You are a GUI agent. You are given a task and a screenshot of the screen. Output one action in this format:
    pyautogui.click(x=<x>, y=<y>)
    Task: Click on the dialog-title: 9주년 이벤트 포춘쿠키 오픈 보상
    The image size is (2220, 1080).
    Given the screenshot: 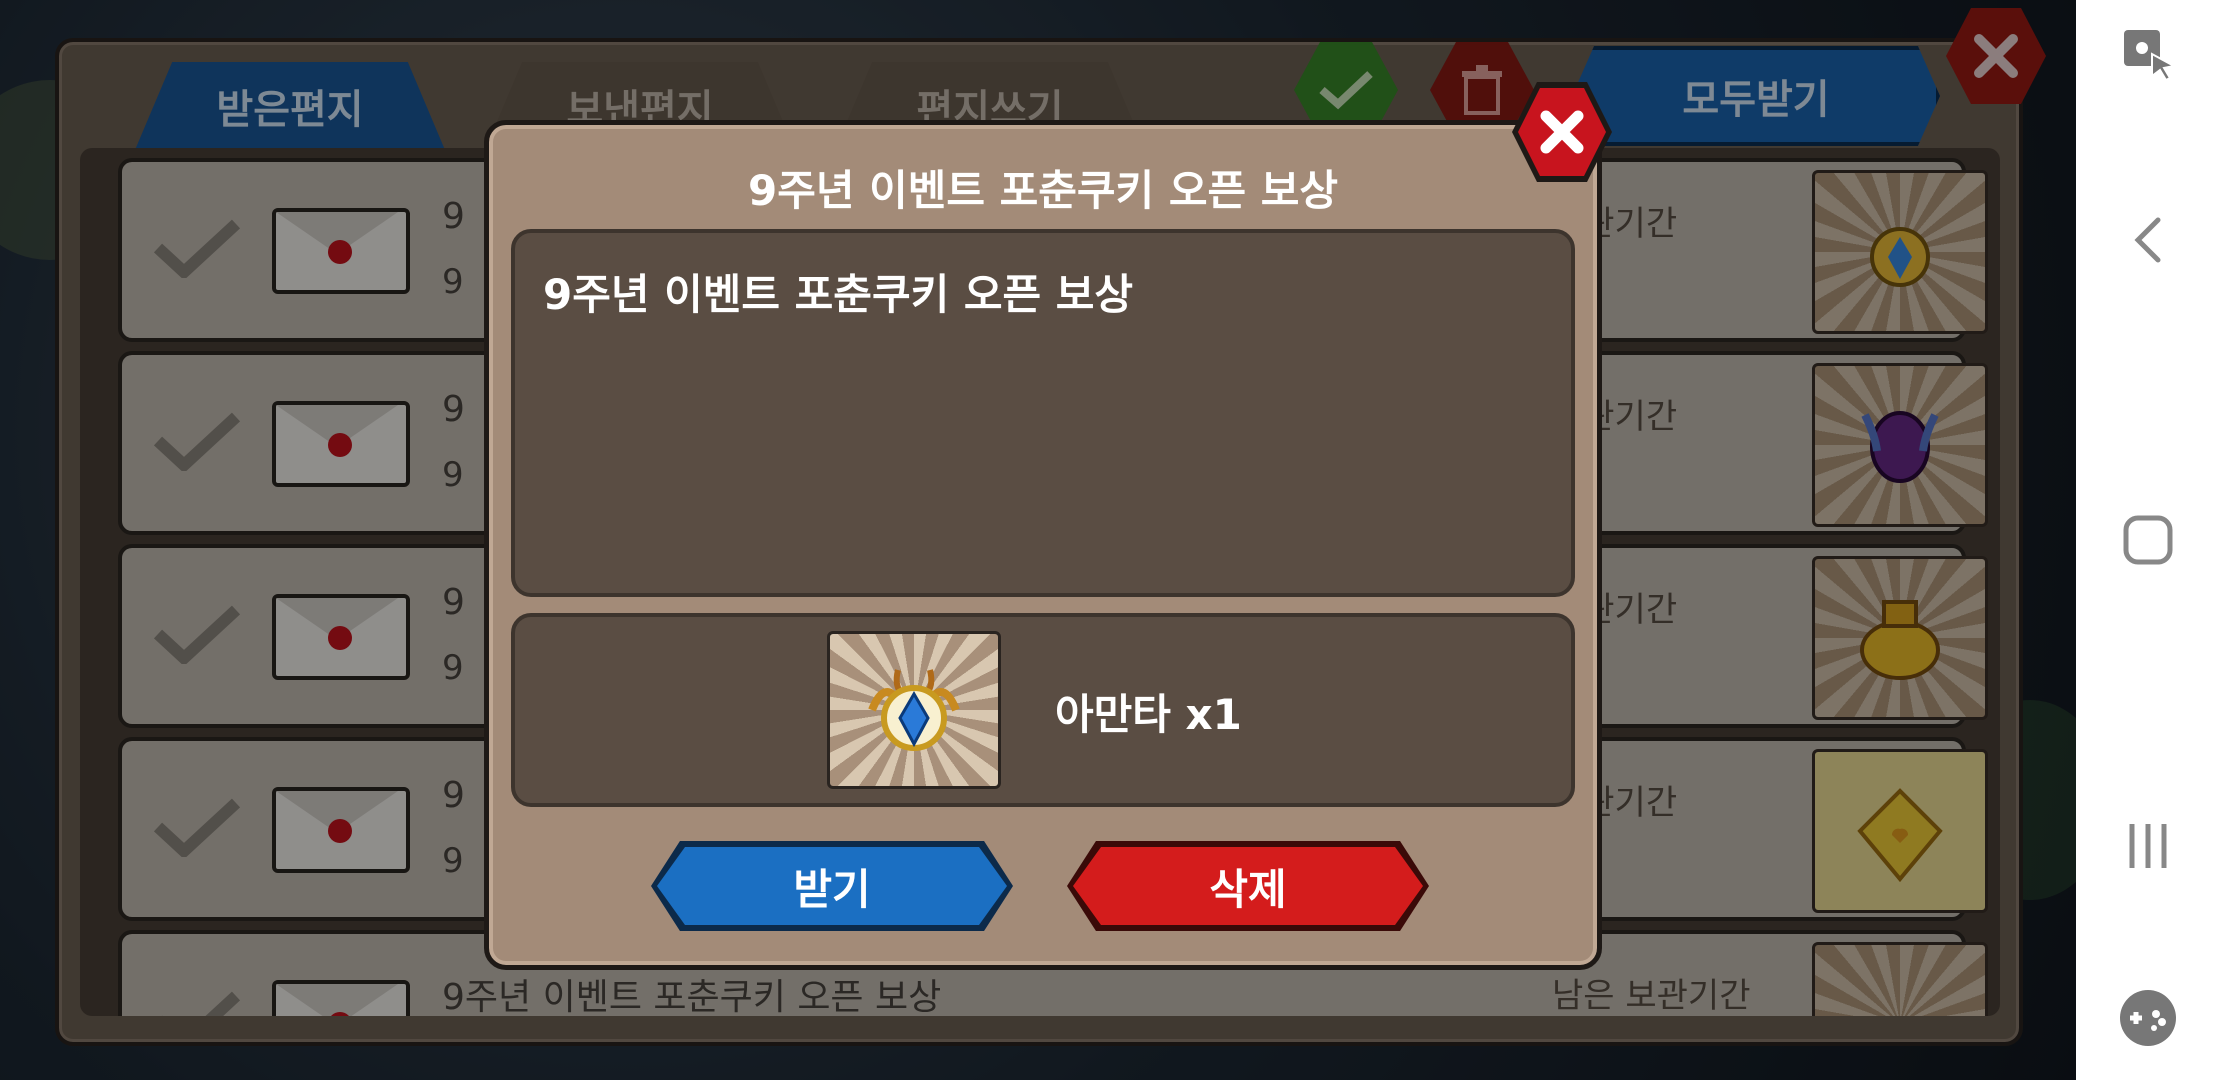 What is the action you would take?
    pyautogui.click(x=1043, y=190)
    